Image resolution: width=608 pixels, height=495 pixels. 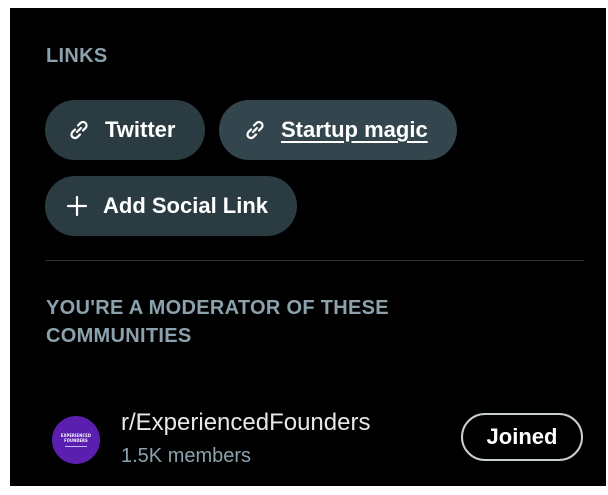 I want to click on community-name-link: r/ExperiencedFounders, so click(x=245, y=423).